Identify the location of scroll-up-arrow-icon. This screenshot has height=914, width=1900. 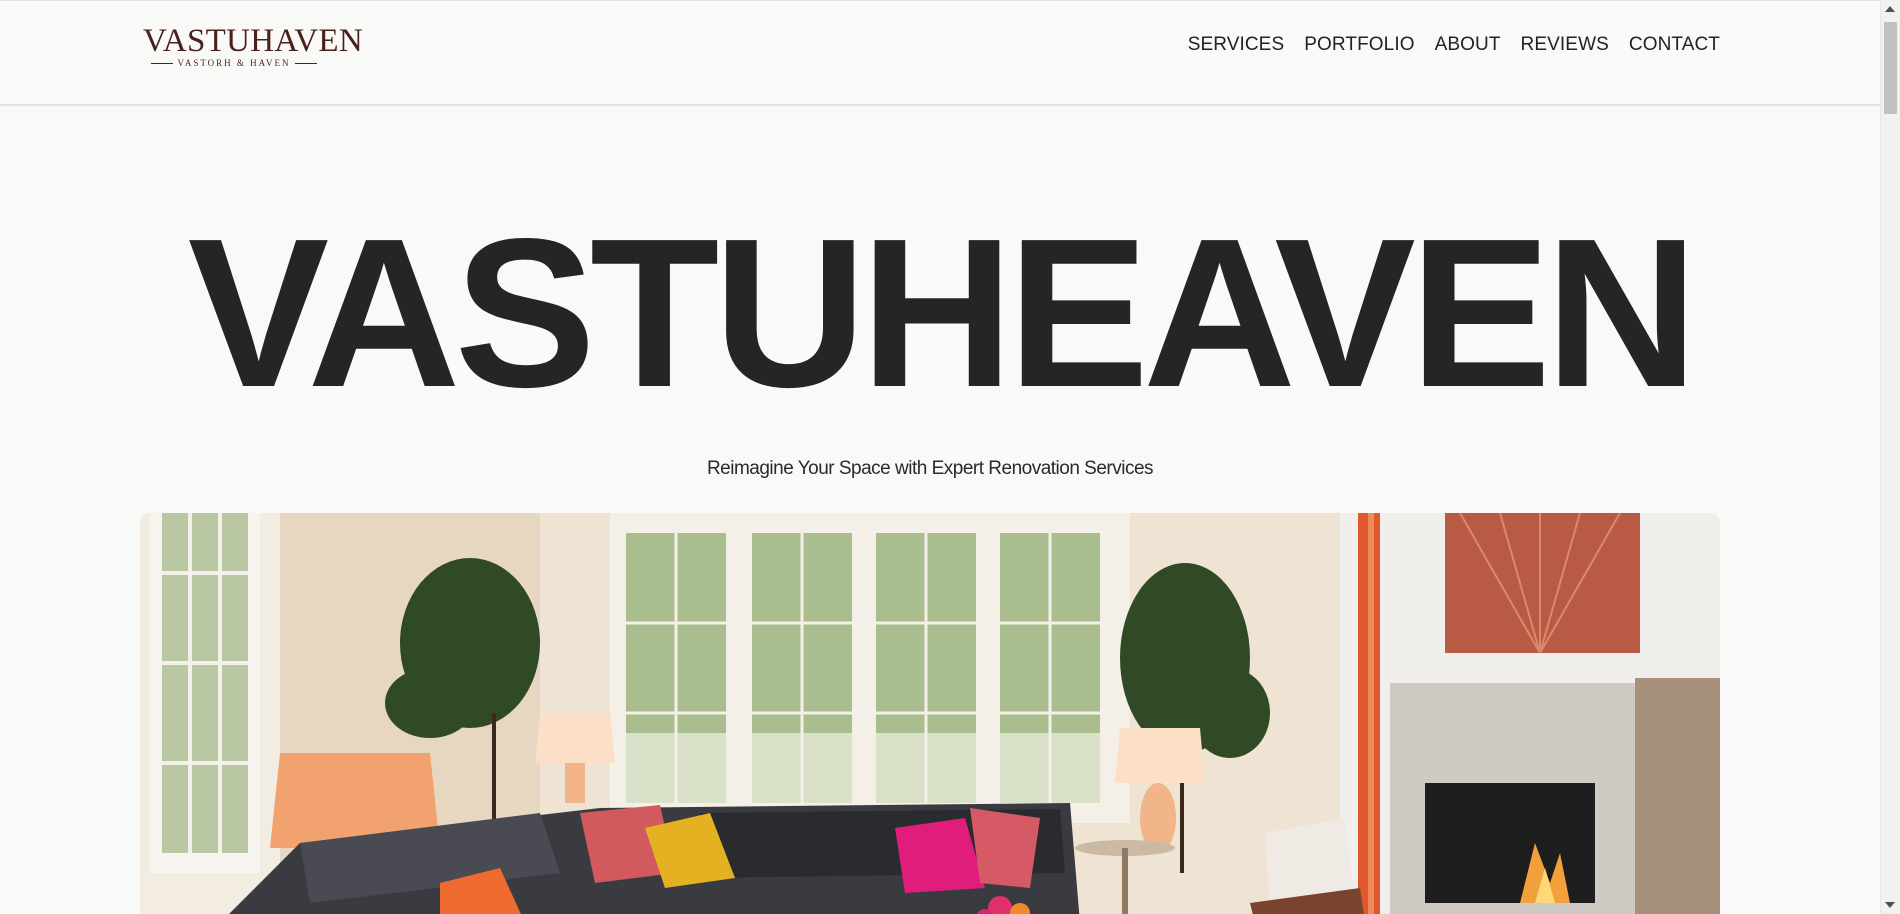
(1890, 9).